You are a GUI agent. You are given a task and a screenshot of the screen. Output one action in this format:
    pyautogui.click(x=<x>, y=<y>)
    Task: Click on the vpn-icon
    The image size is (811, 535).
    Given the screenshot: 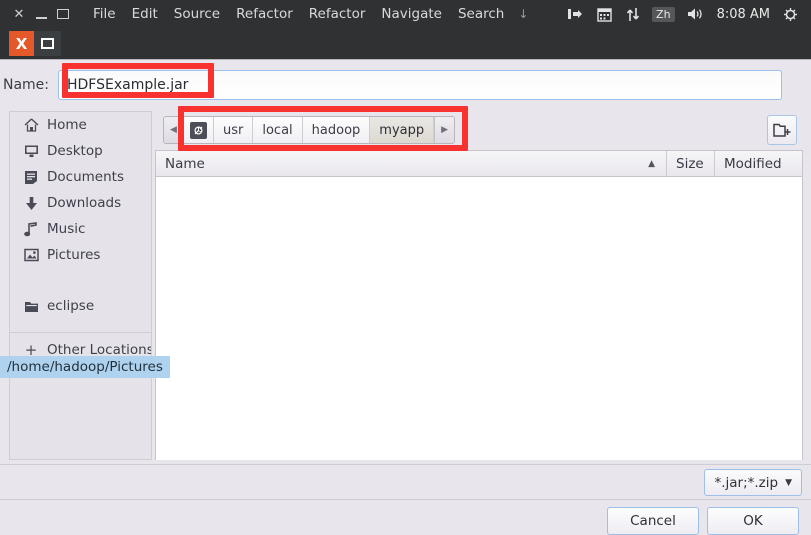 What is the action you would take?
    pyautogui.click(x=575, y=14)
    